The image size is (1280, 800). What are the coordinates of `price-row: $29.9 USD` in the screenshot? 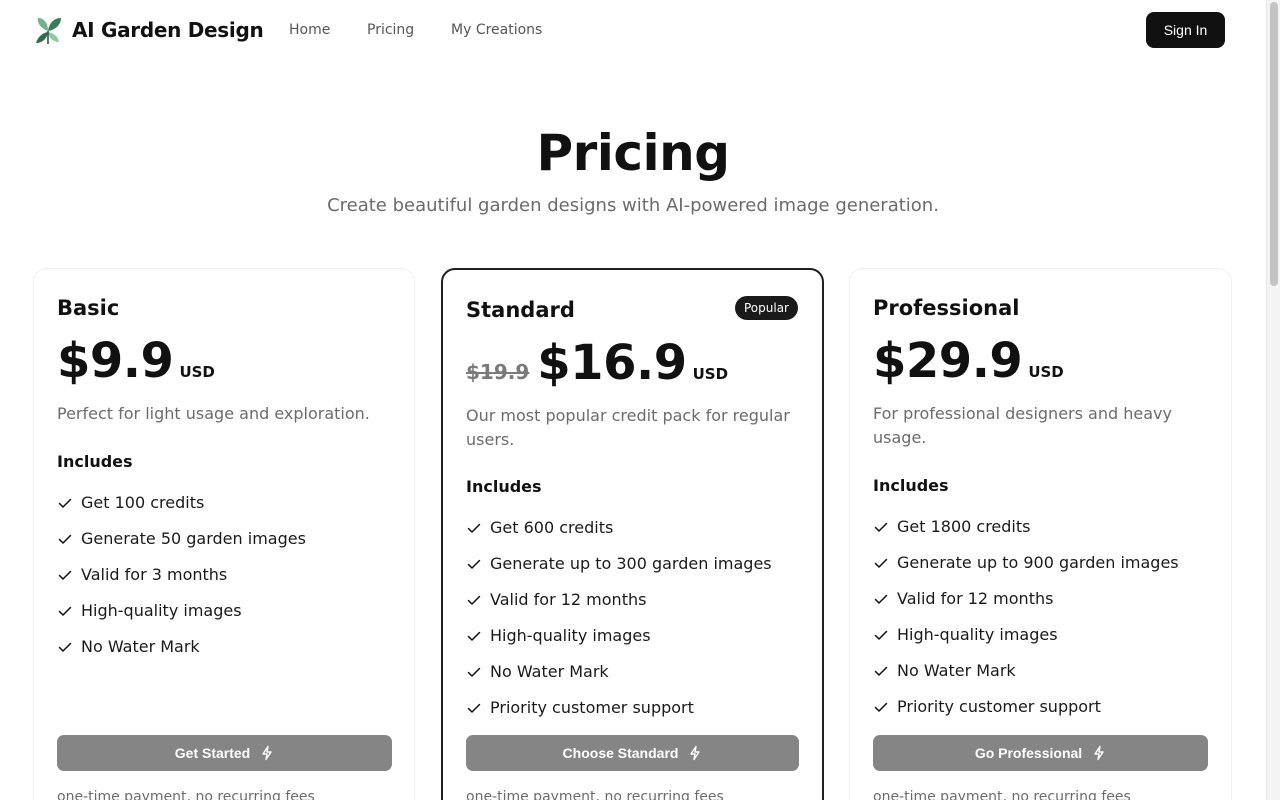 It's located at (968, 363).